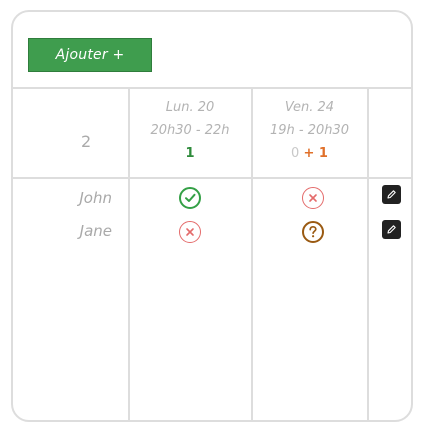  Describe the element at coordinates (86, 141) in the screenshot. I see `participants-count: 2` at that location.